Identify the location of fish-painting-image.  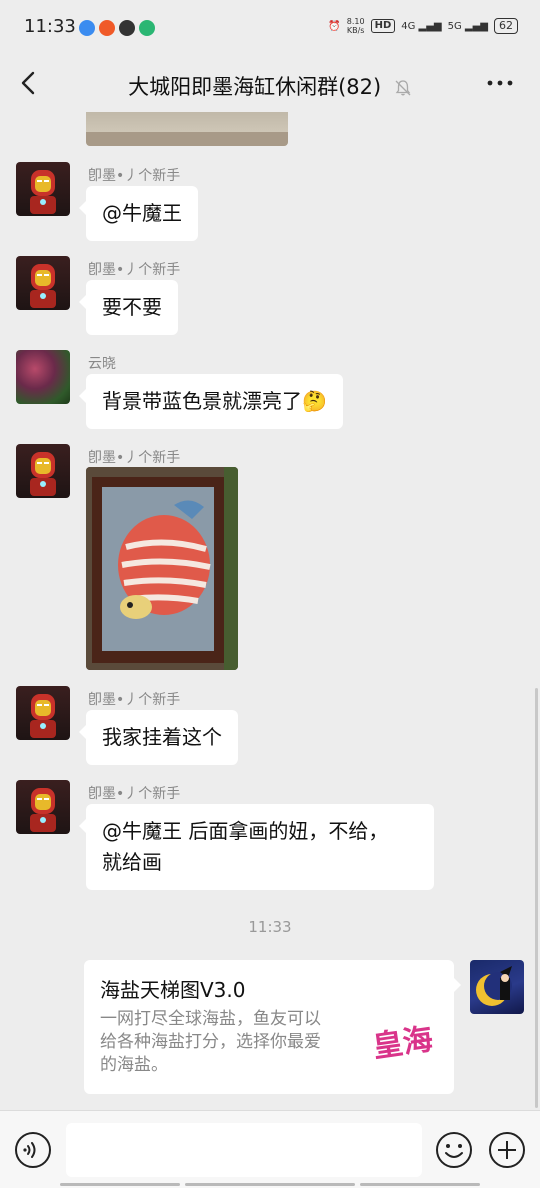
(162, 568).